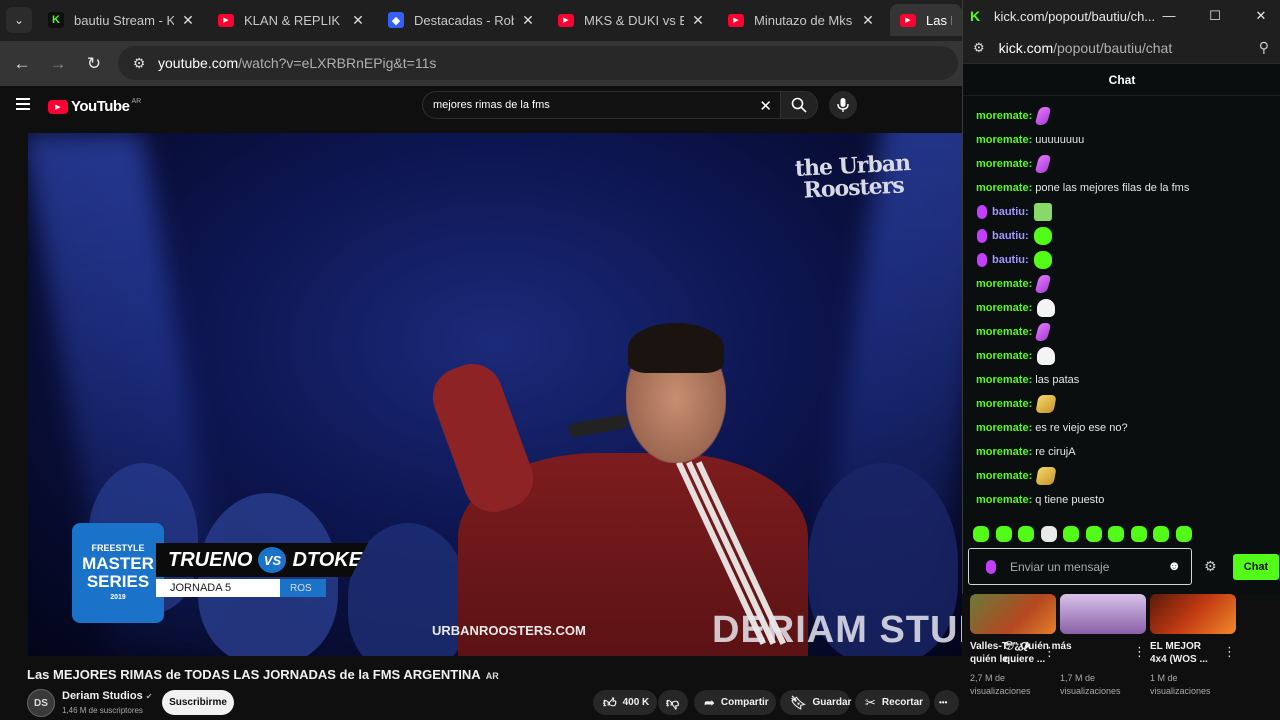 The height and width of the screenshot is (720, 1280). What do you see at coordinates (122, 20) in the screenshot?
I see `tab-kick-bautiu: K bautiu Stream - Kick ✕` at bounding box center [122, 20].